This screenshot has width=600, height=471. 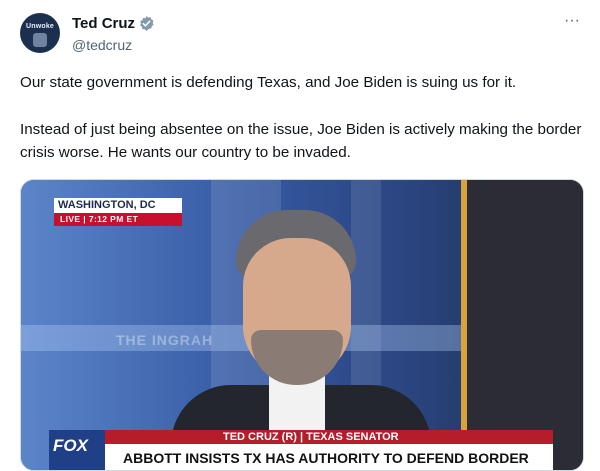 I want to click on avatar: Unwoke, so click(x=40, y=33).